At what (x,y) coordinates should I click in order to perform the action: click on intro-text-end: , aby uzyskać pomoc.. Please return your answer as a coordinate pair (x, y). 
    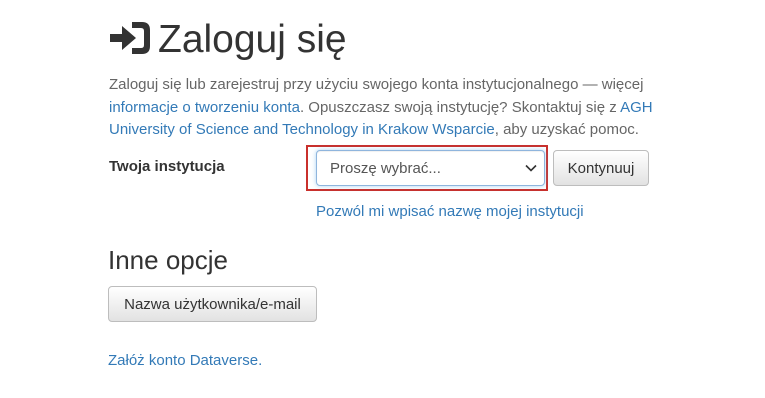
    Looking at the image, I should click on (566, 129).